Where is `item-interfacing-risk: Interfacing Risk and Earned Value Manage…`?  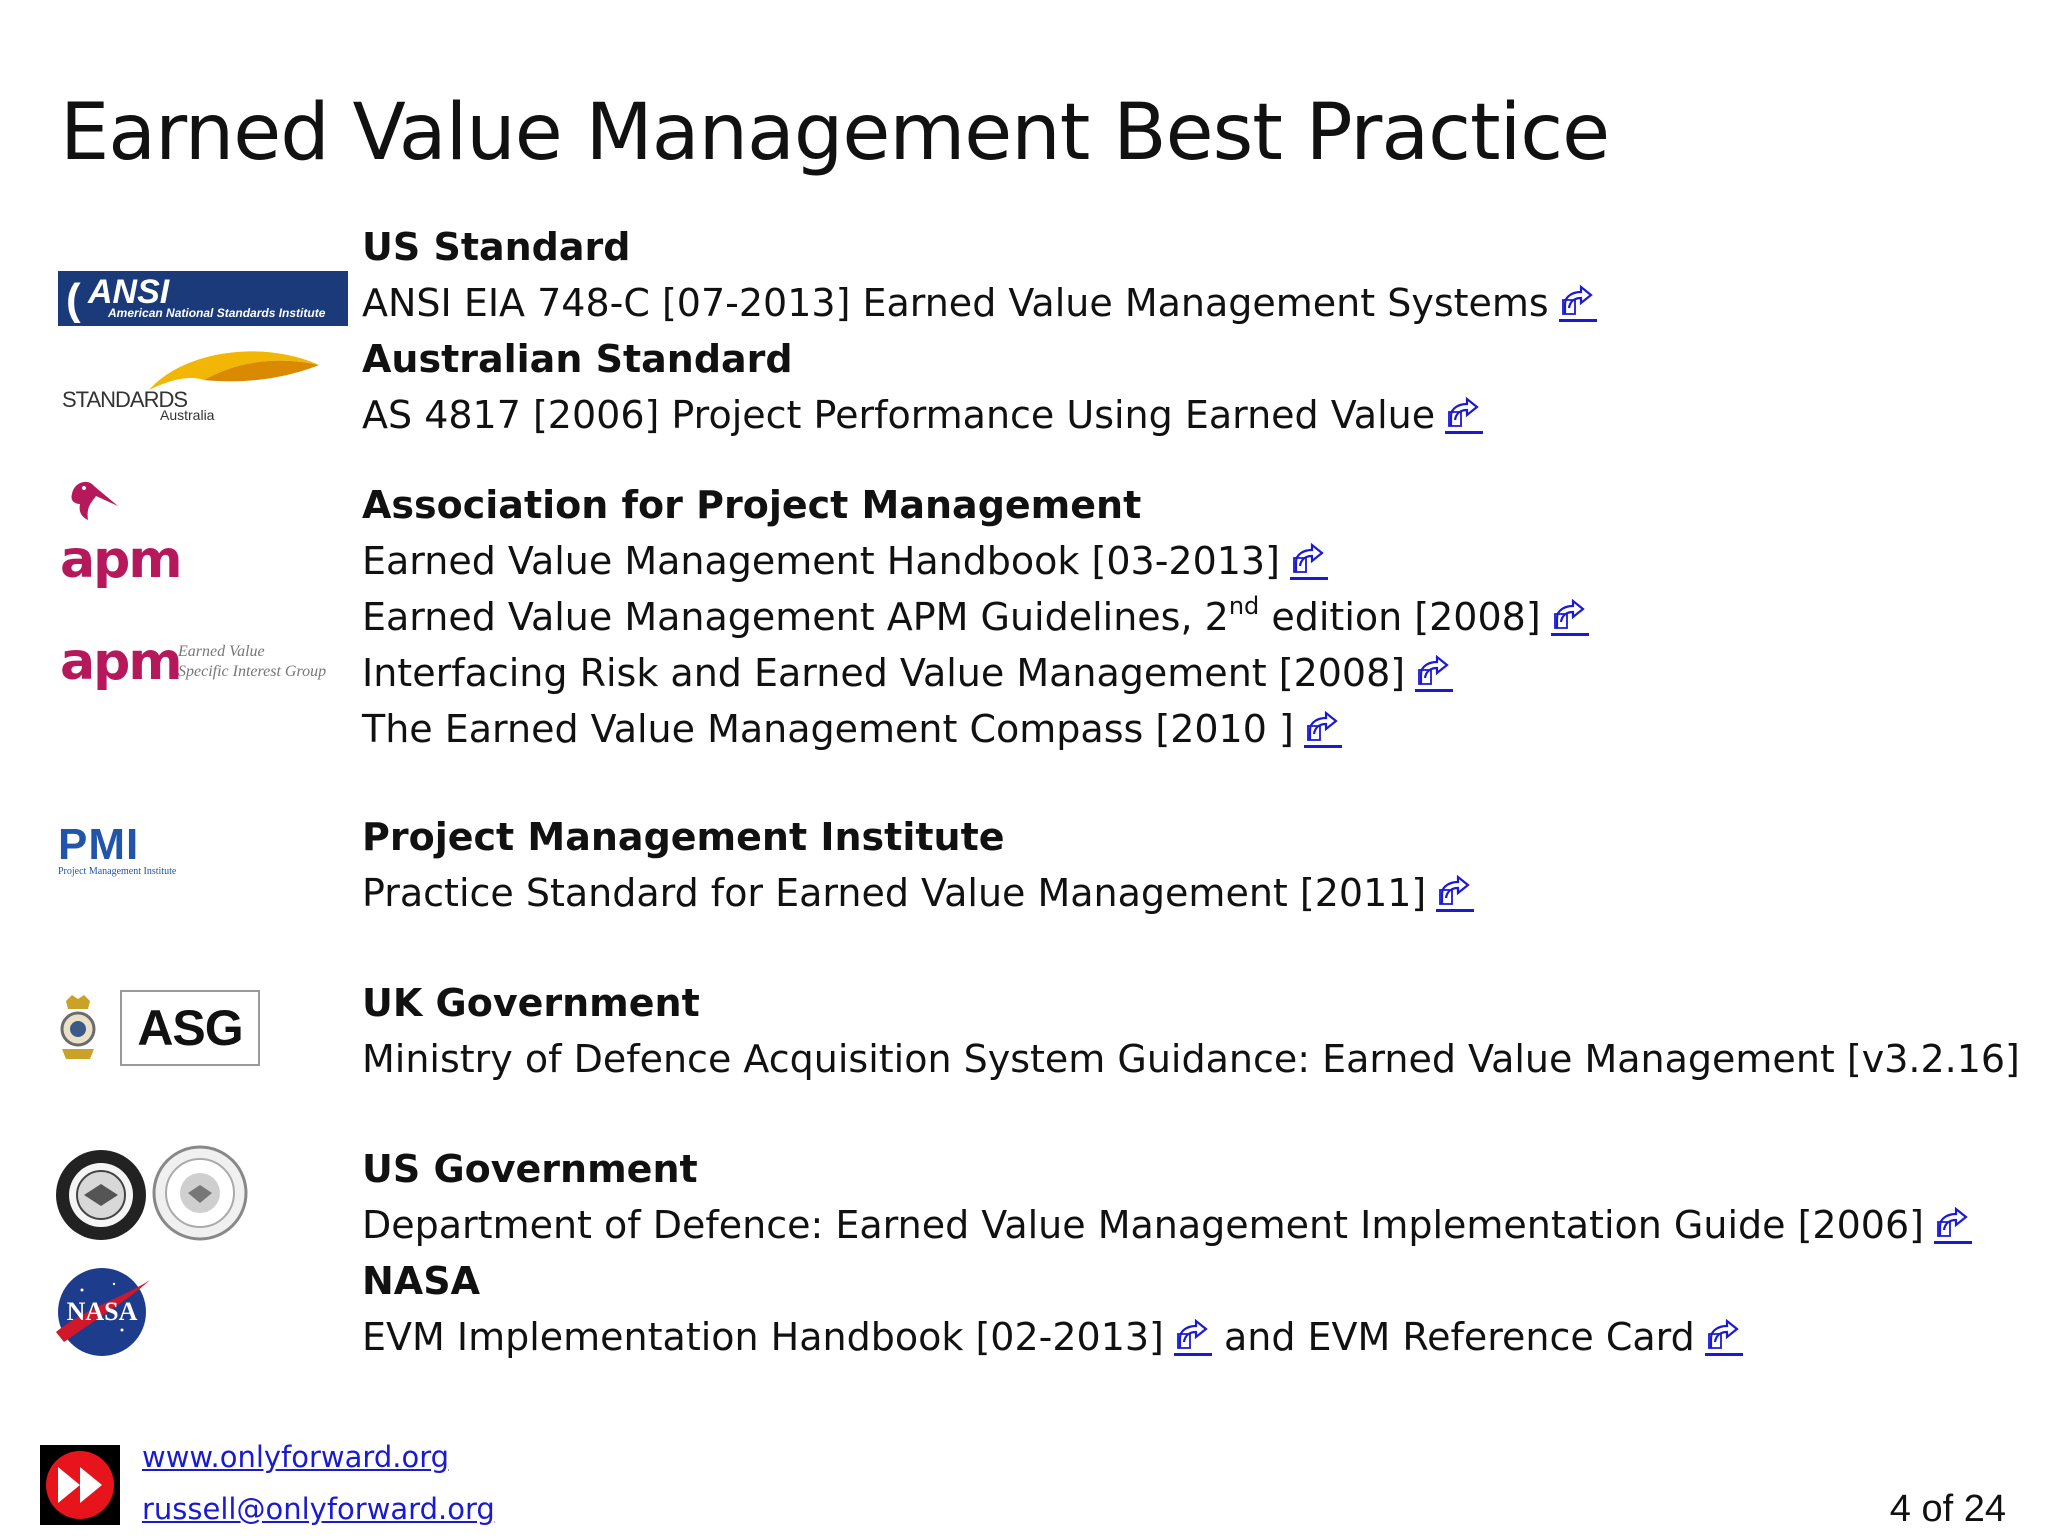
item-interfacing-risk: Interfacing Risk and Earned Value Manage… is located at coordinates (908, 673).